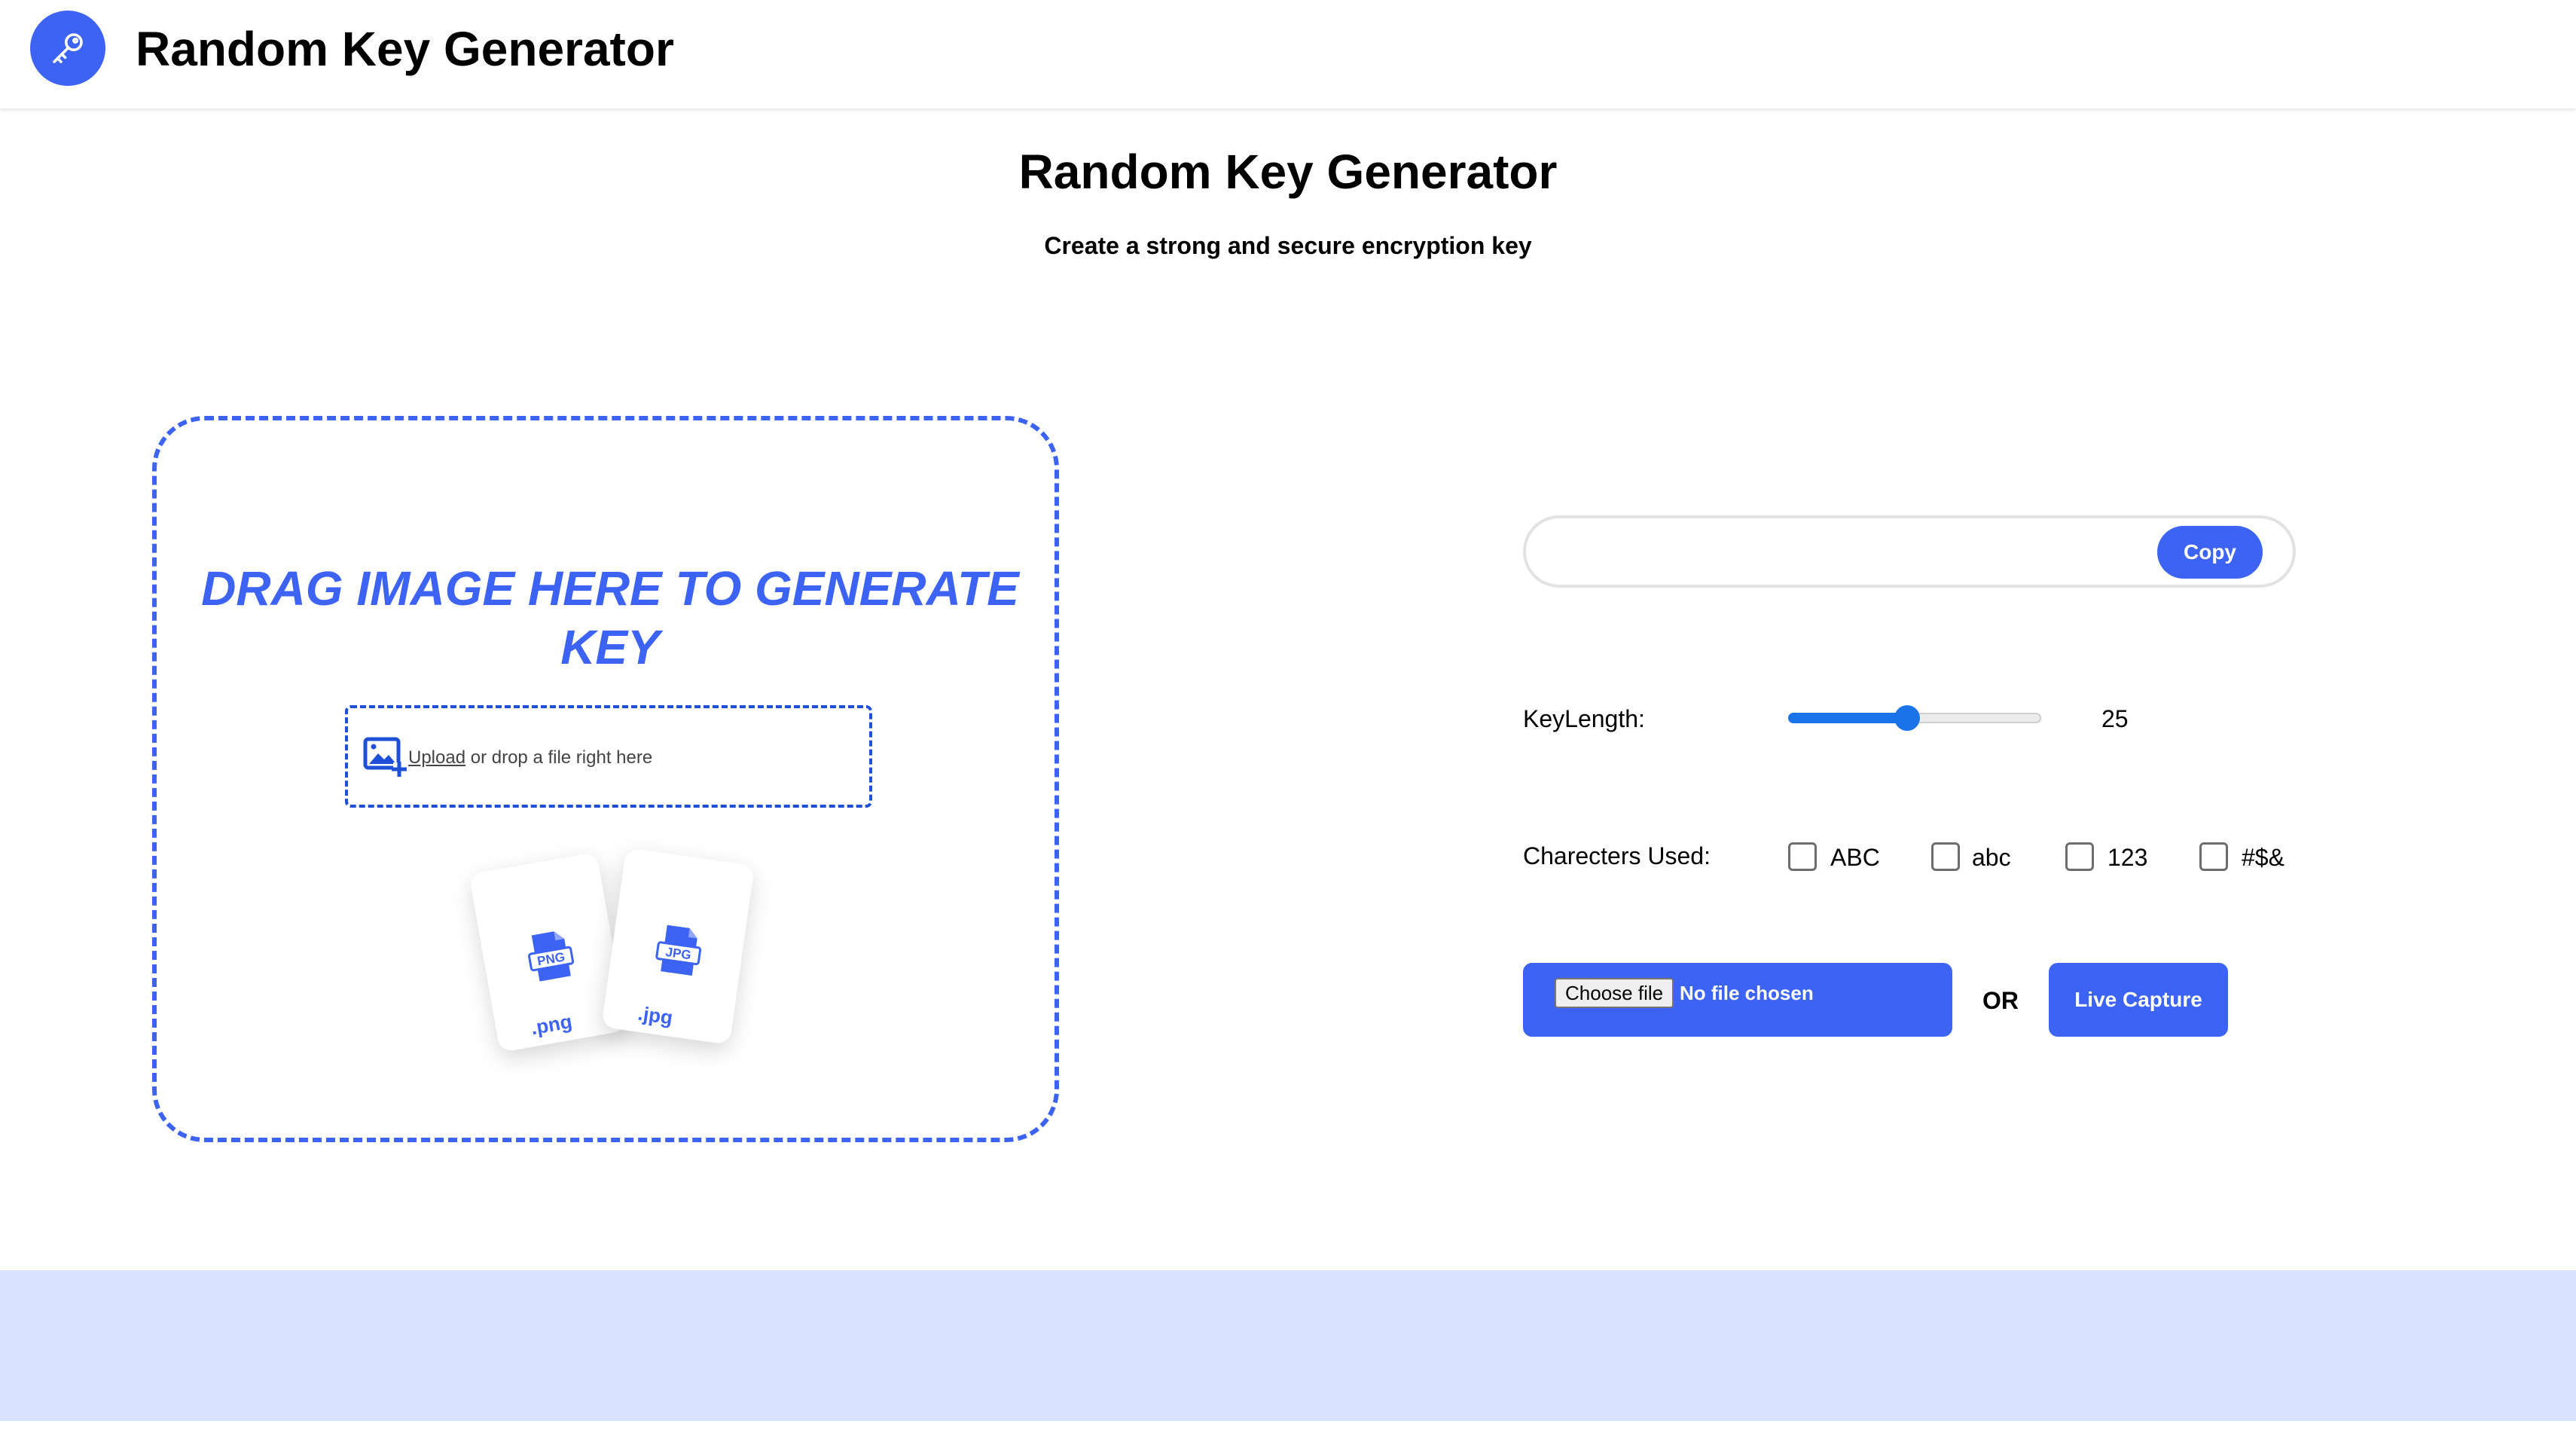  What do you see at coordinates (2115, 719) in the screenshot?
I see `key-length-value: 25` at bounding box center [2115, 719].